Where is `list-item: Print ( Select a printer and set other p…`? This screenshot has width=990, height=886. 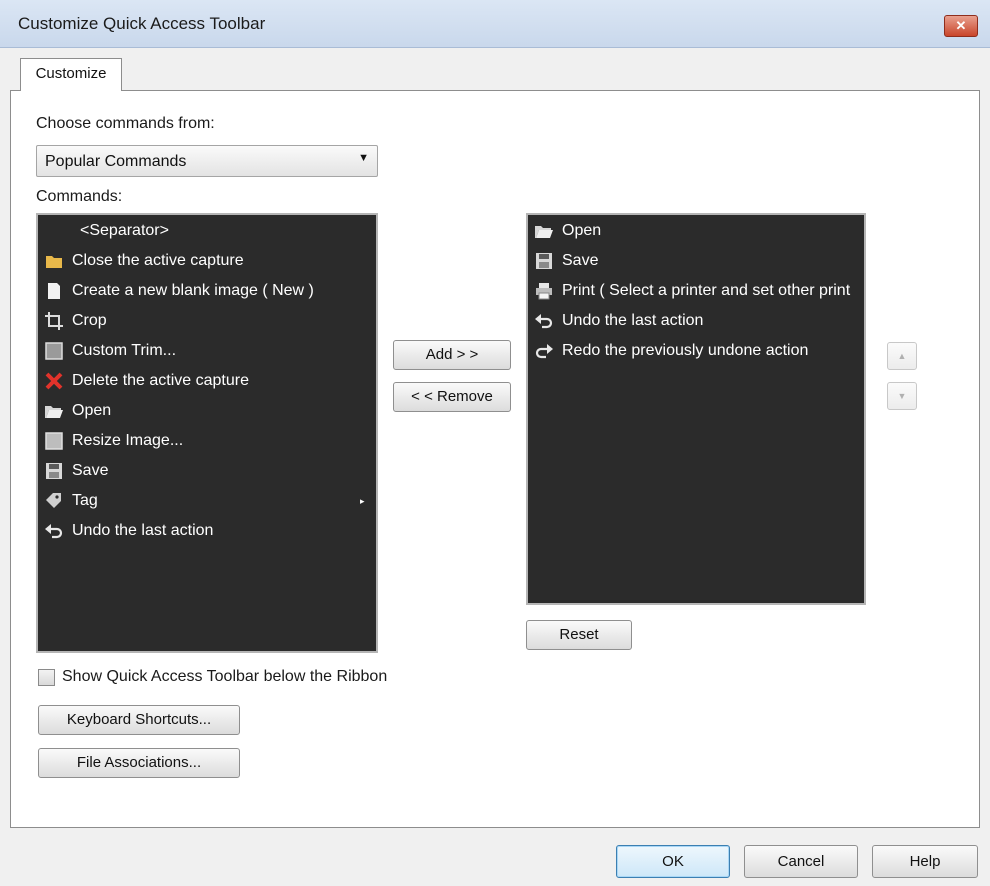 list-item: Print ( Select a printer and set other p… is located at coordinates (700, 291).